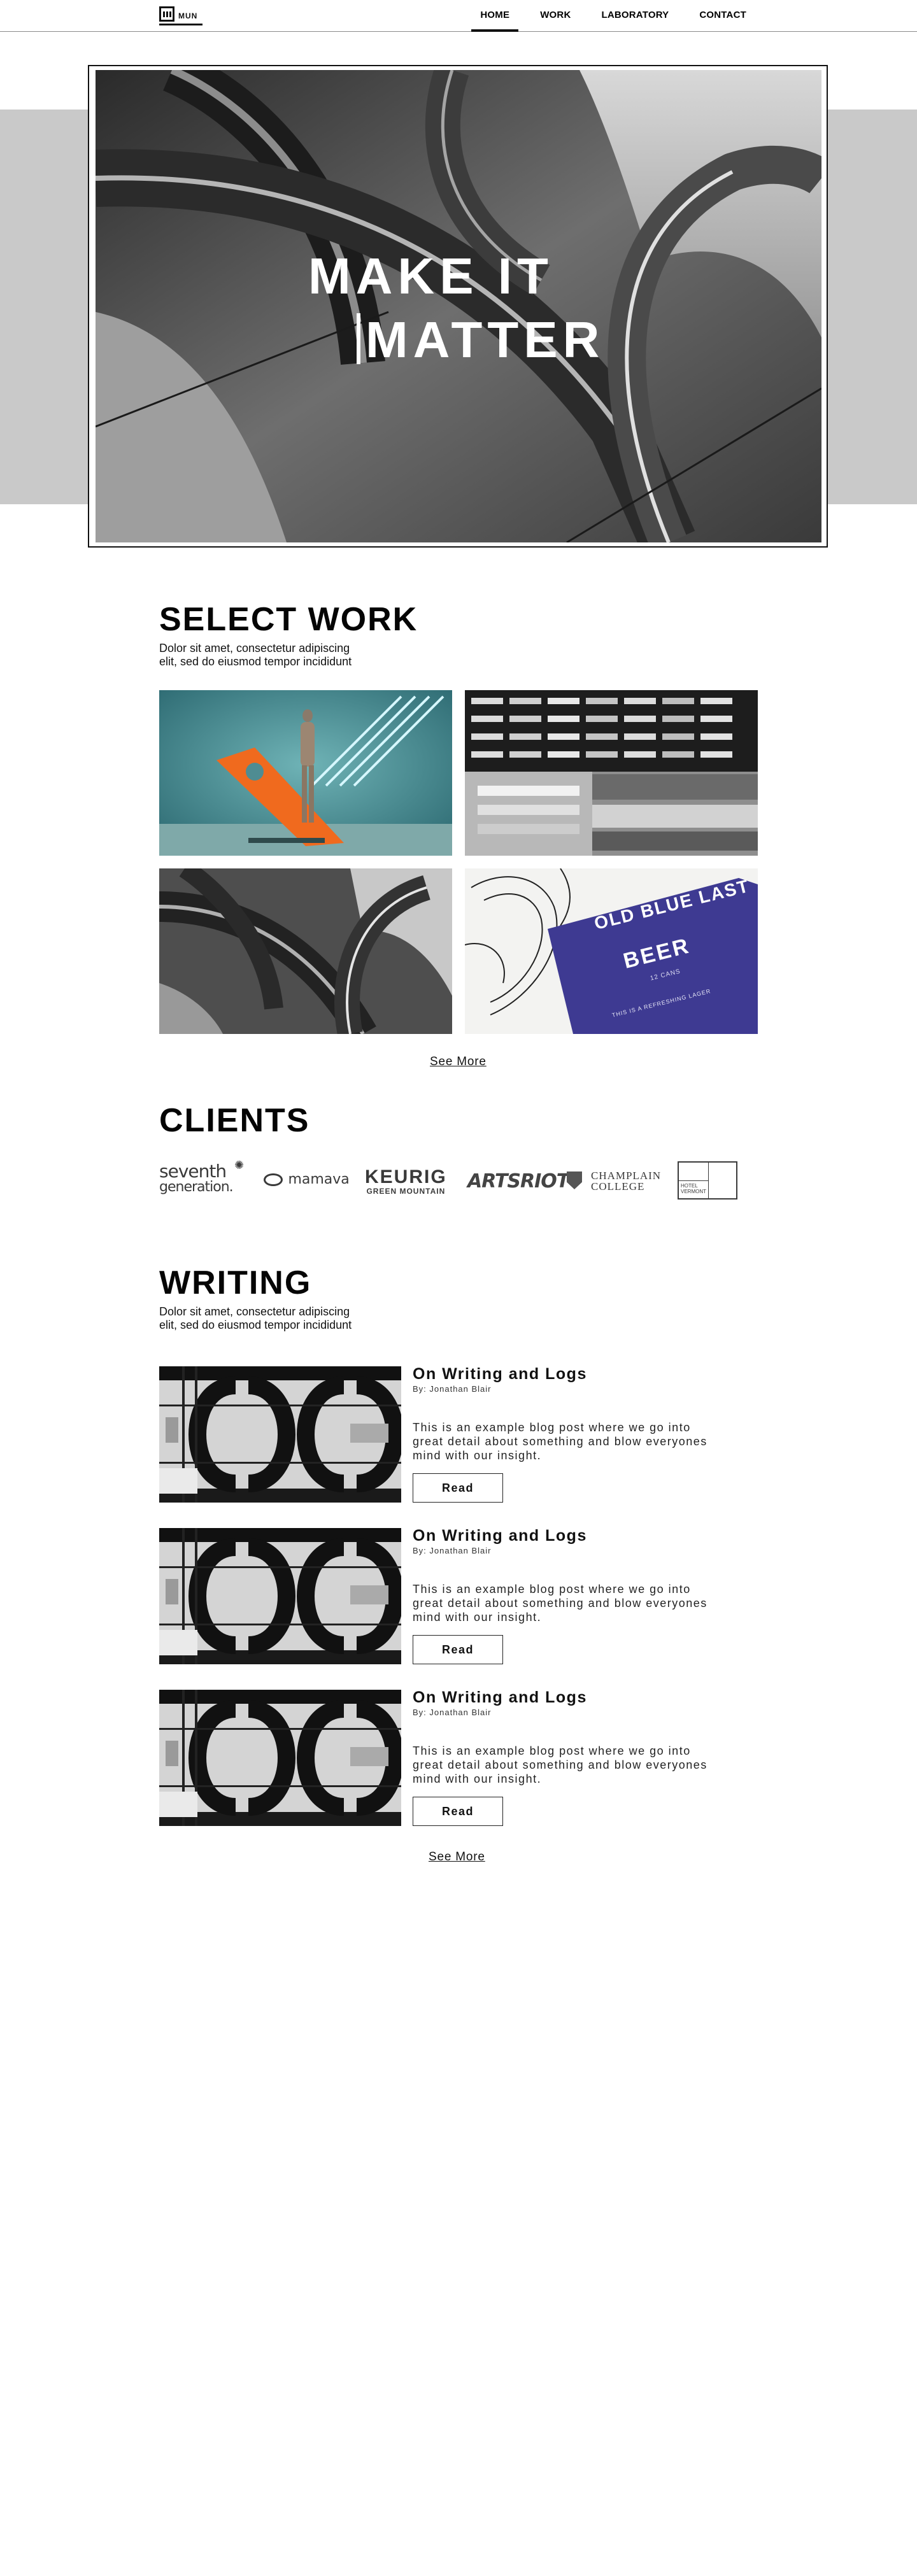 The width and height of the screenshot is (917, 2576). I want to click on select-work-see-more-link: See More, so click(458, 1062).